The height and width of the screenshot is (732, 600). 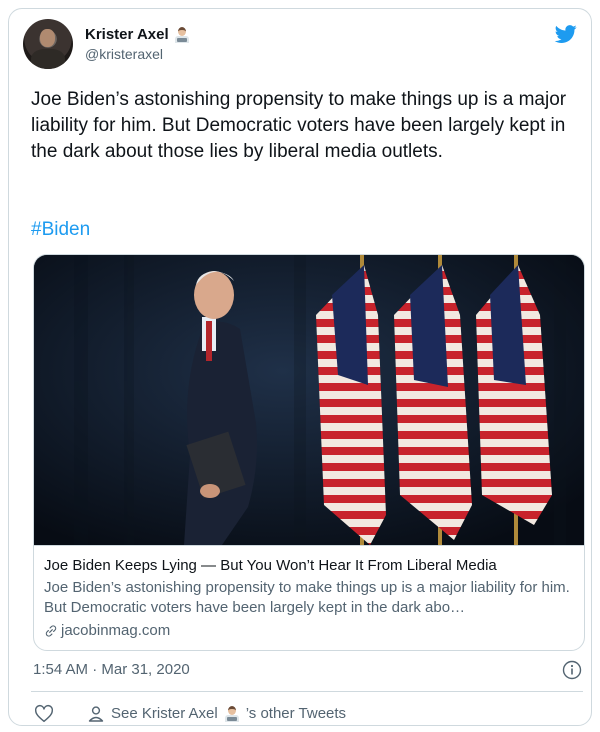 I want to click on author-display-name: Krister Axel, so click(x=137, y=35).